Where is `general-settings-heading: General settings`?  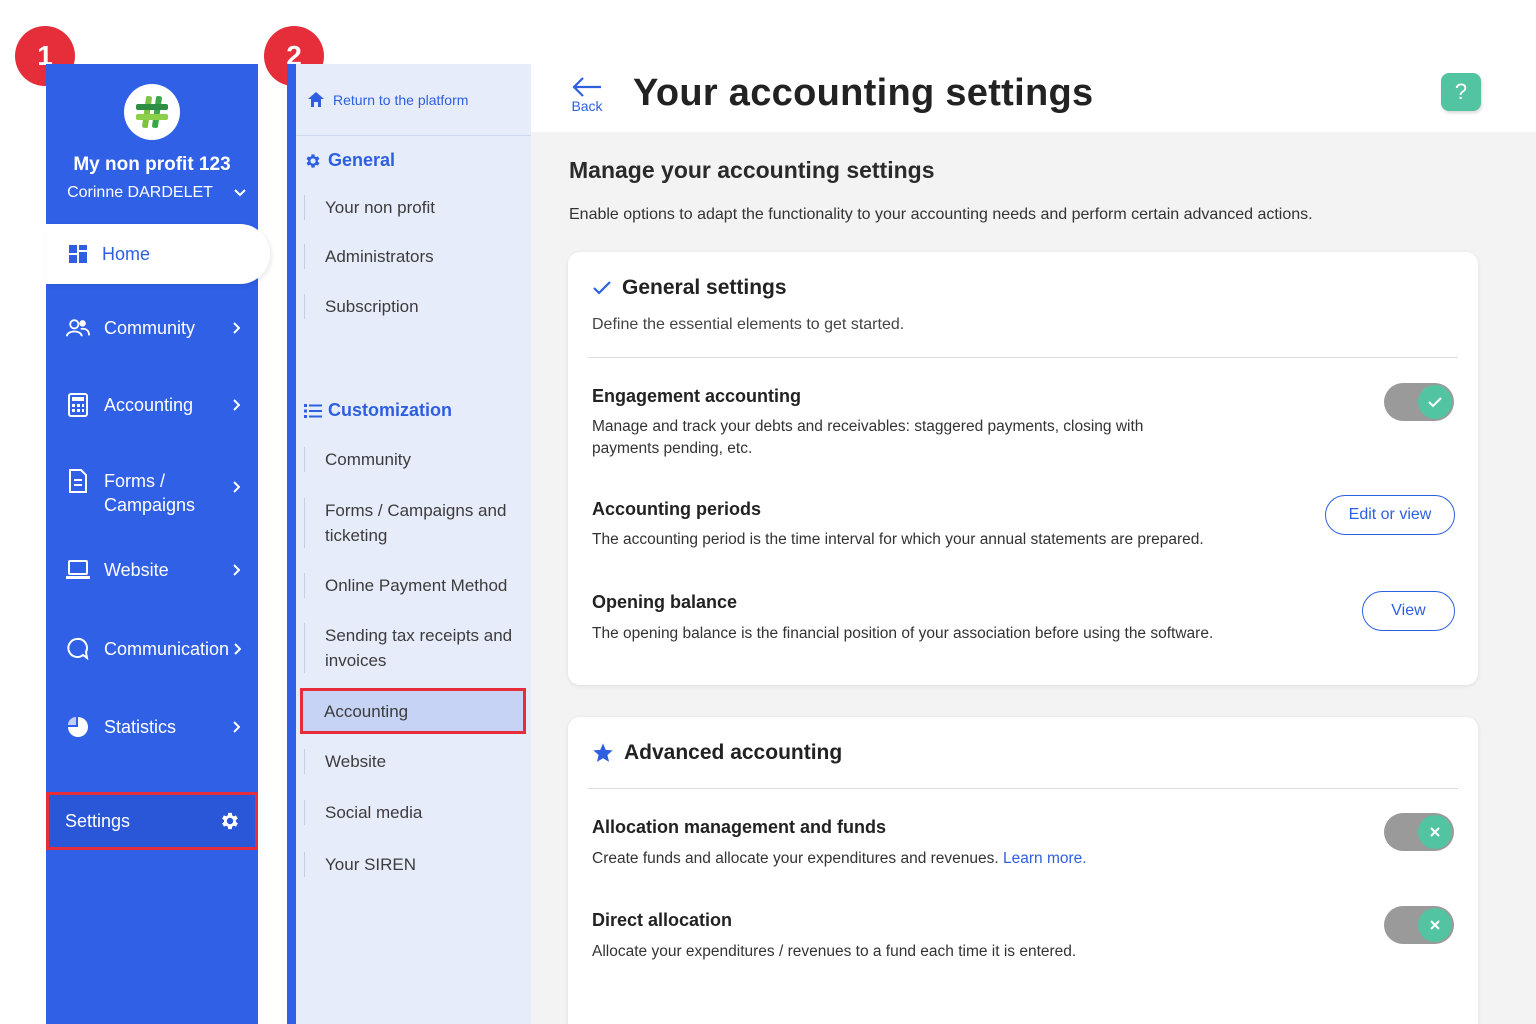 general-settings-heading: General settings is located at coordinates (689, 288).